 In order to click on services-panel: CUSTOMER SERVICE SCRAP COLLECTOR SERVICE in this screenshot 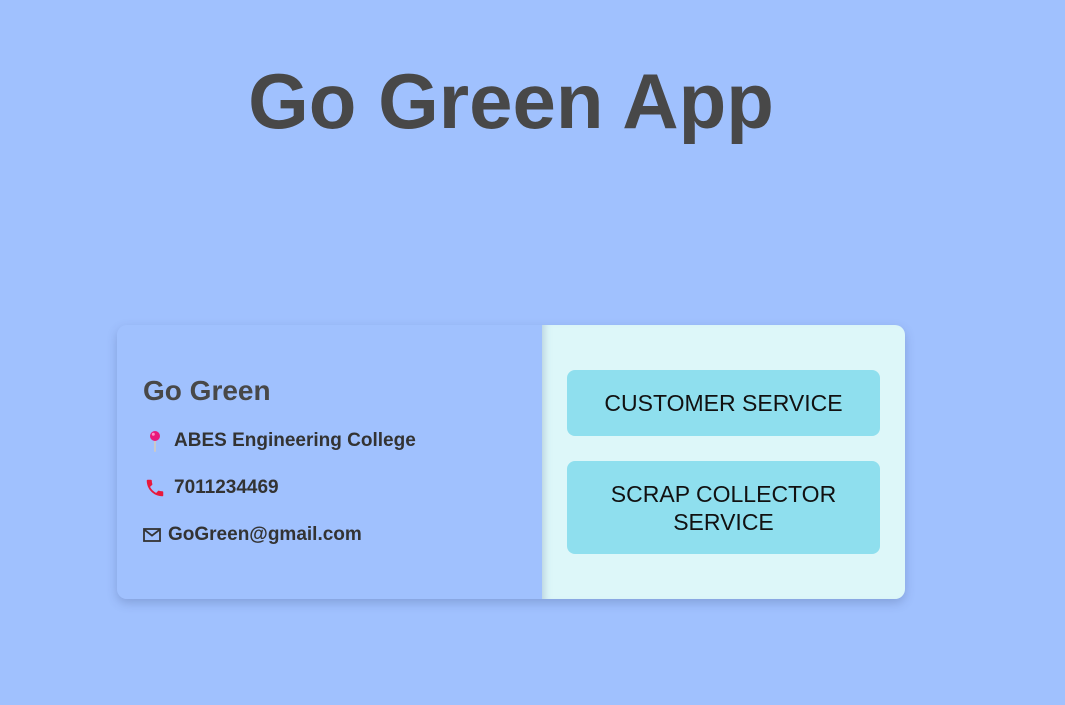, I will do `click(723, 462)`.